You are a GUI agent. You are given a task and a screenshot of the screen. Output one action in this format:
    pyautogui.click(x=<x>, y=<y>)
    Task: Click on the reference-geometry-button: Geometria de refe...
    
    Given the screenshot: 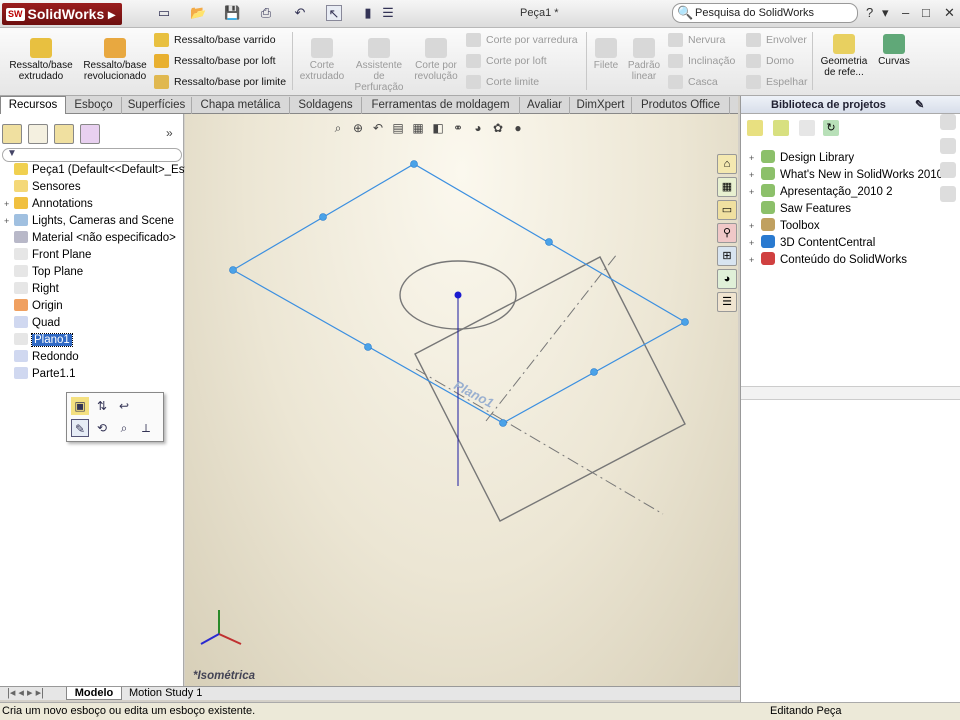 What is the action you would take?
    pyautogui.click(x=844, y=55)
    